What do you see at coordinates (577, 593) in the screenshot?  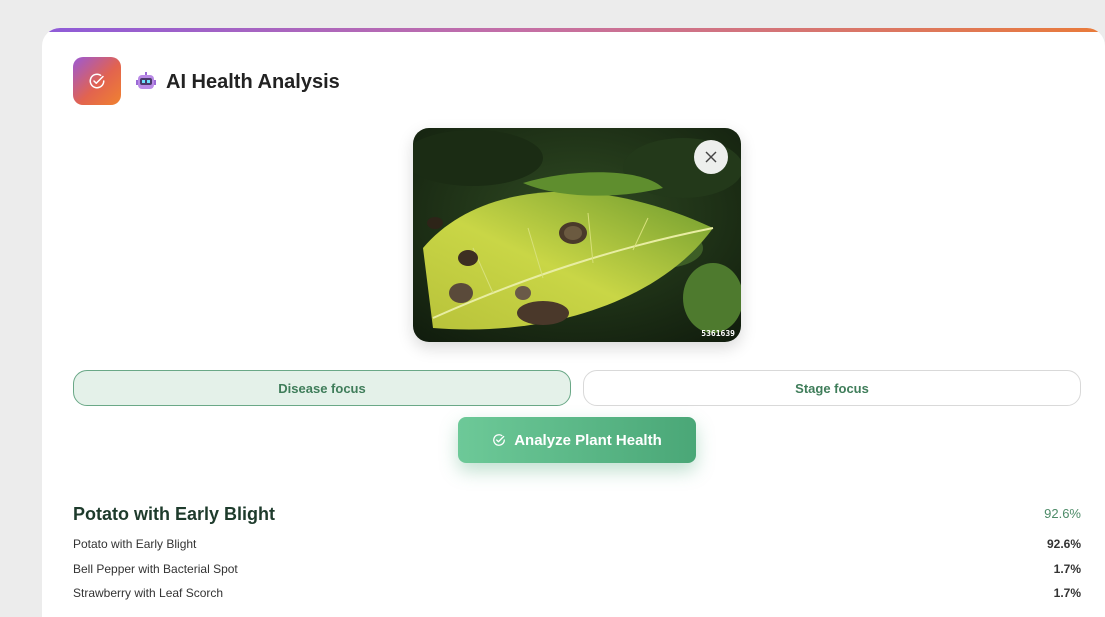 I see `prediction-row: Strawberry with Leaf Scorch 1.7%` at bounding box center [577, 593].